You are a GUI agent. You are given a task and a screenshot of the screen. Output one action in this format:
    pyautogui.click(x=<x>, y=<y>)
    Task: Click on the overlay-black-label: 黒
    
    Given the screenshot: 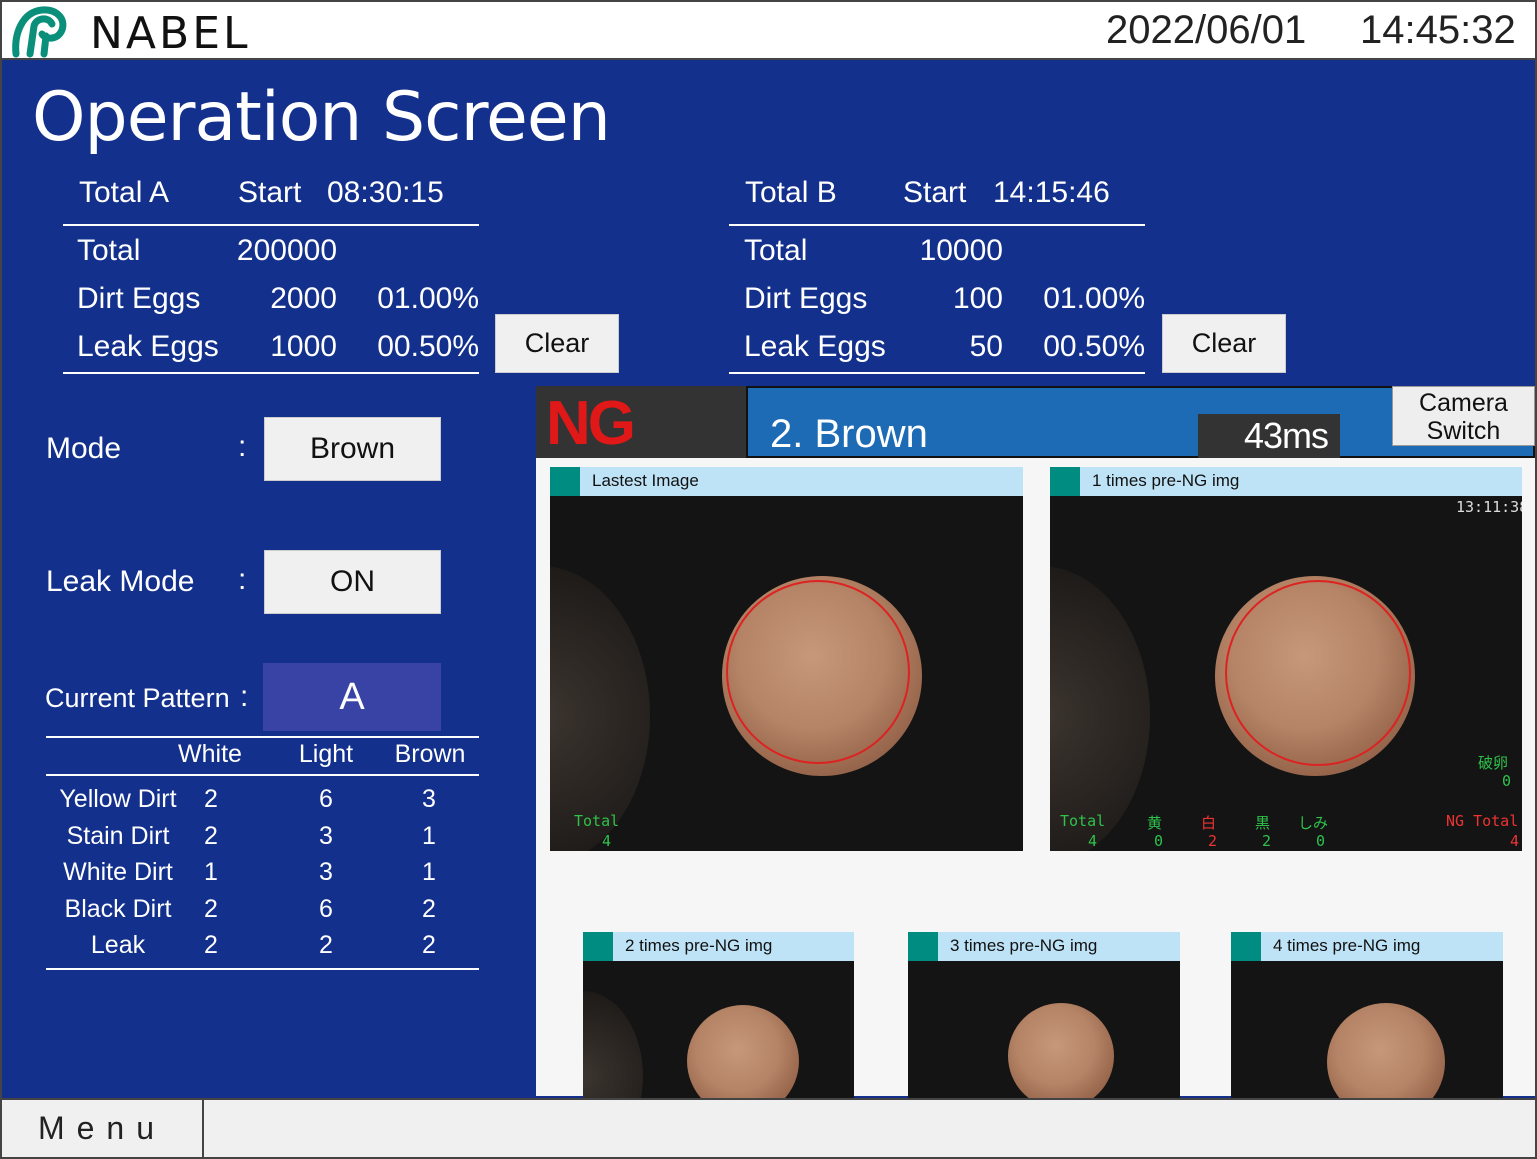 What is the action you would take?
    pyautogui.click(x=1263, y=823)
    